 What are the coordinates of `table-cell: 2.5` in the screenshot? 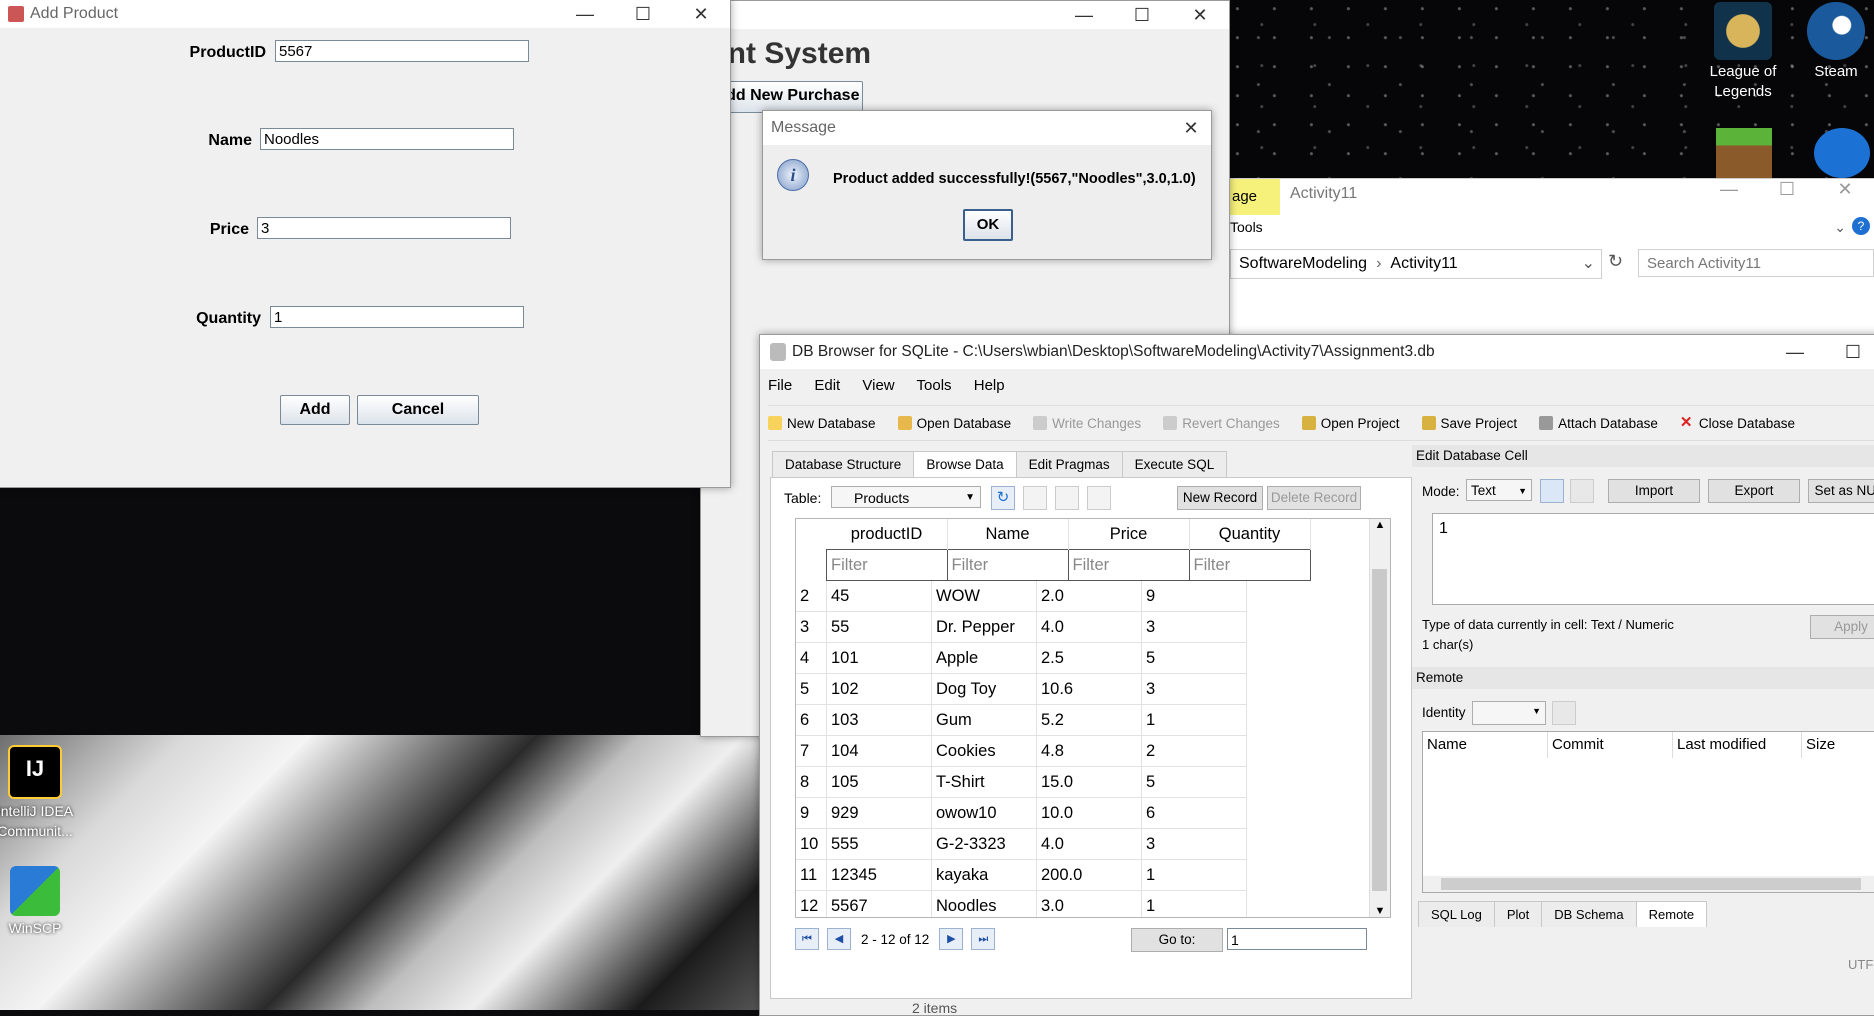 It's located at (1089, 658).